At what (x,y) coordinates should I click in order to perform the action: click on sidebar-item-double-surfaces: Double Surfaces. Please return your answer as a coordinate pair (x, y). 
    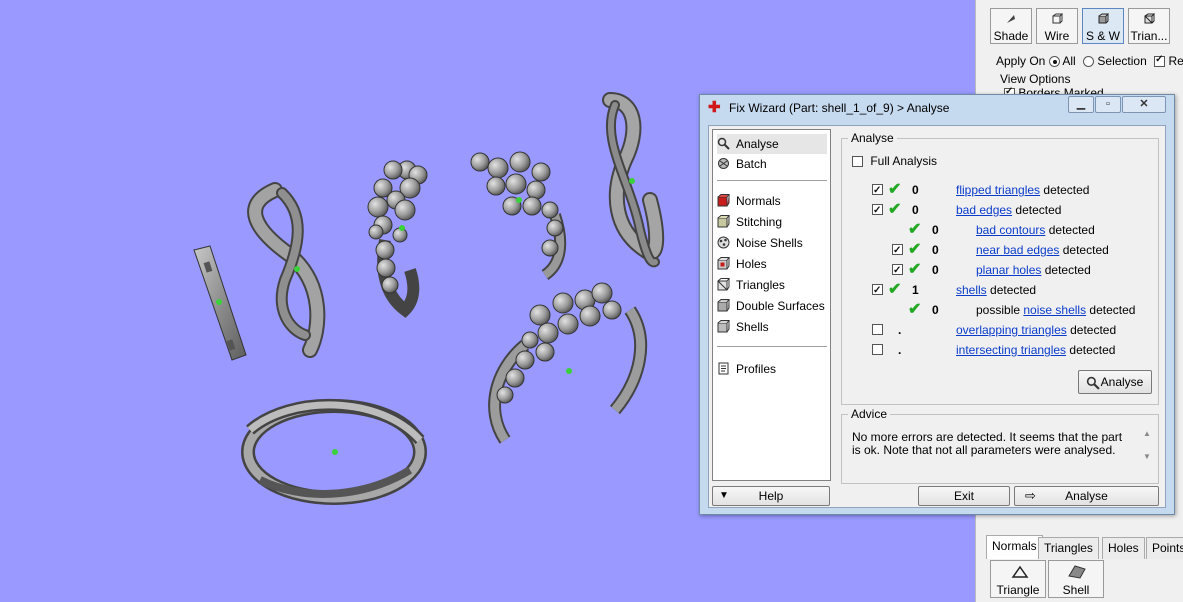
    Looking at the image, I should click on (772, 306).